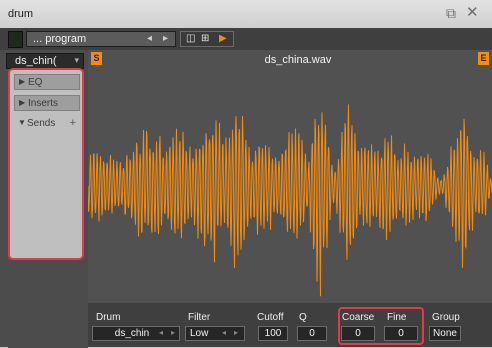 This screenshot has height=348, width=492. What do you see at coordinates (76, 60) in the screenshot?
I see `chevron-down-icon: ▾` at bounding box center [76, 60].